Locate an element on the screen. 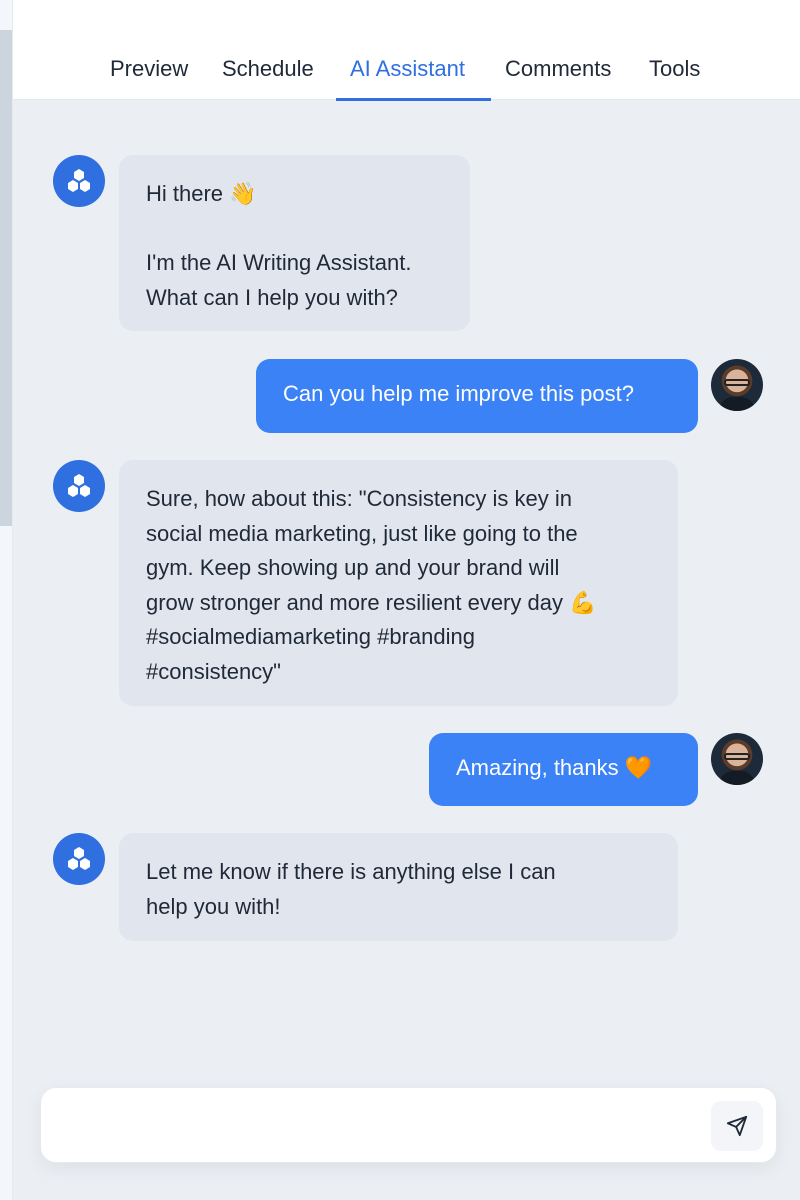 The image size is (800, 1200). message-input is located at coordinates (379, 1126).